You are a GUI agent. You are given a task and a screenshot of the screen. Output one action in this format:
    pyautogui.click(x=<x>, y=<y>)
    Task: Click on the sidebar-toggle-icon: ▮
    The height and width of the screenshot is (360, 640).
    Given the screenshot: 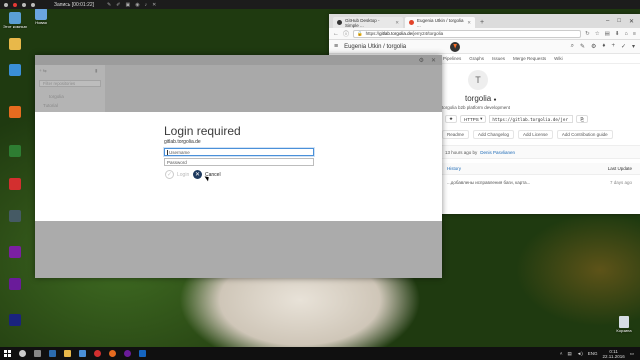 What is the action you would take?
    pyautogui.click(x=96, y=71)
    